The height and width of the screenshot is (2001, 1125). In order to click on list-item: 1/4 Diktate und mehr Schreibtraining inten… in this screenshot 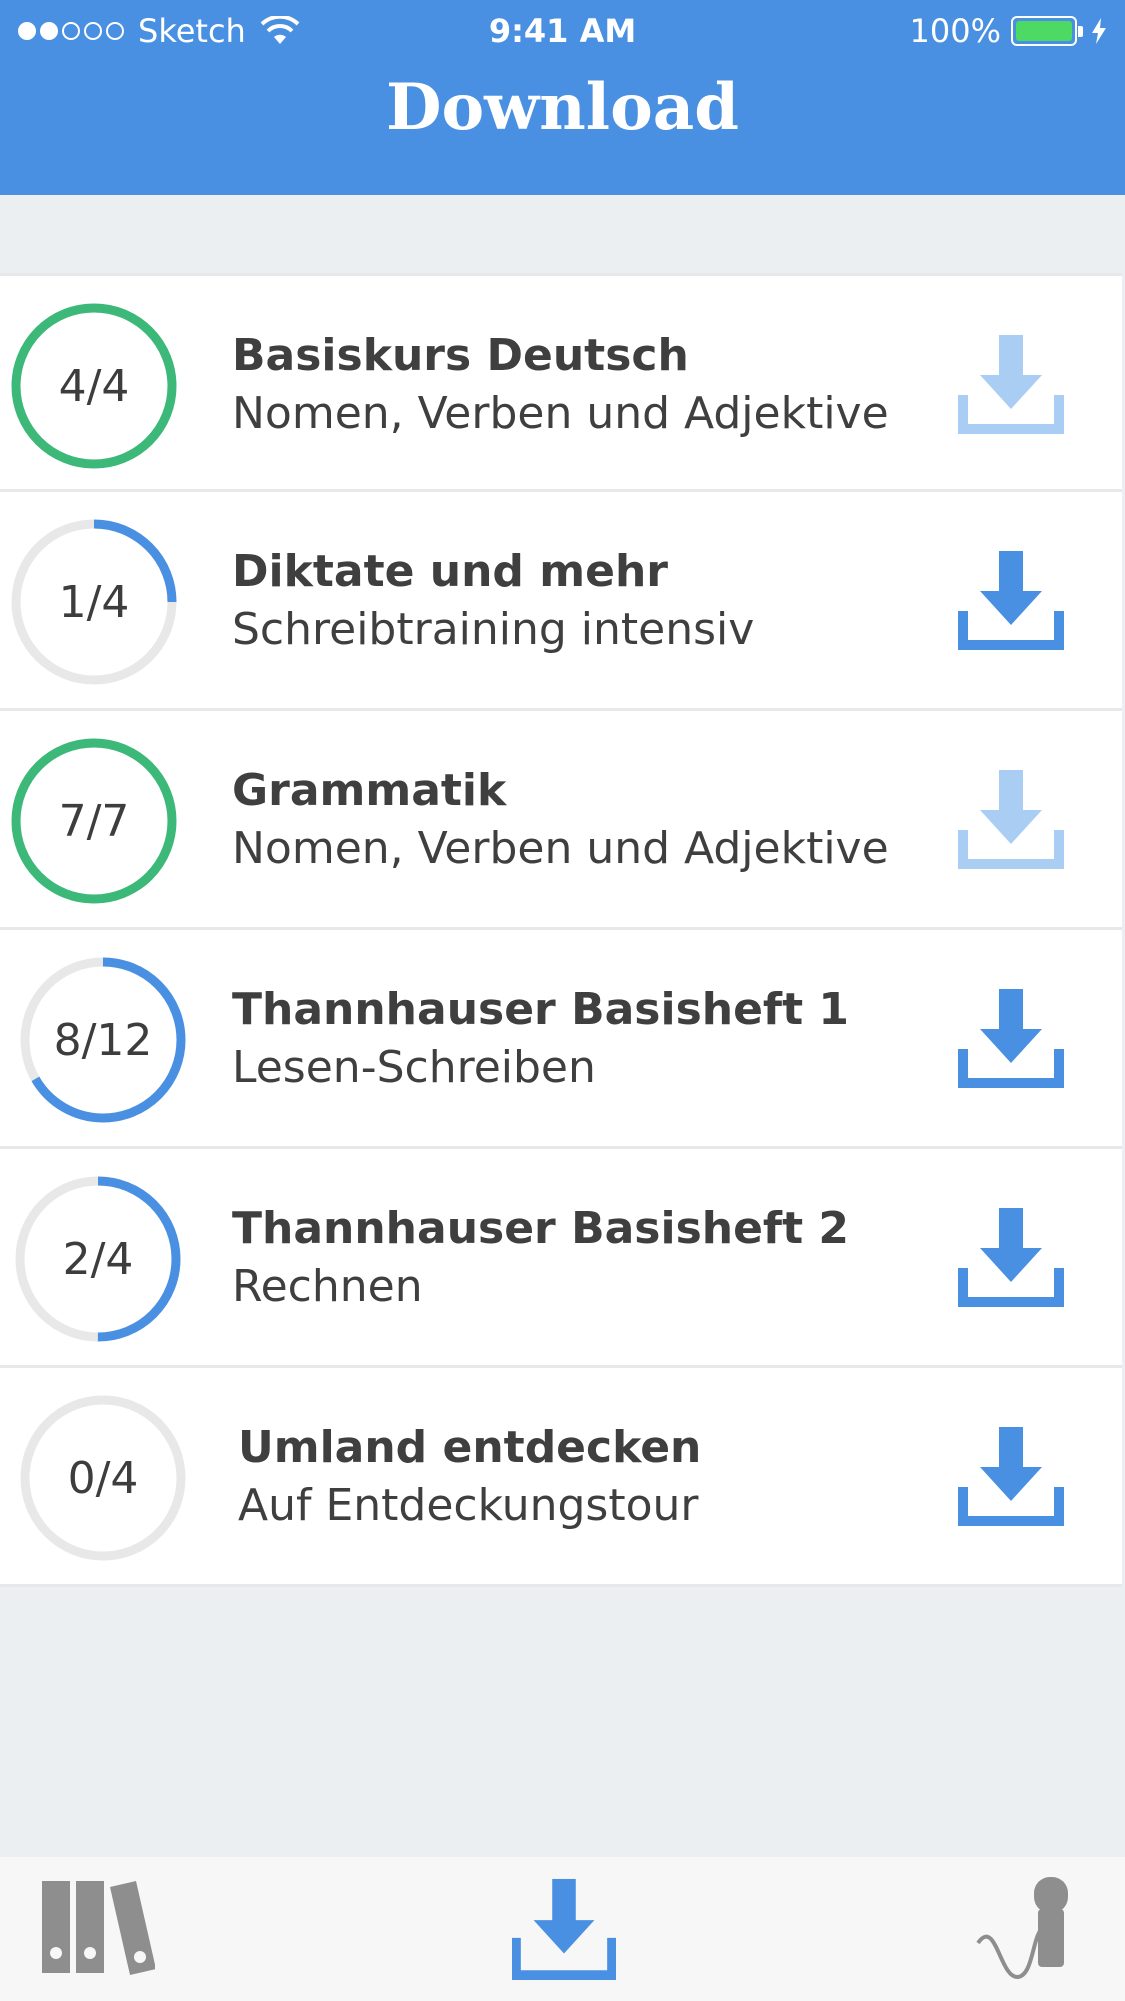, I will do `click(561, 601)`.